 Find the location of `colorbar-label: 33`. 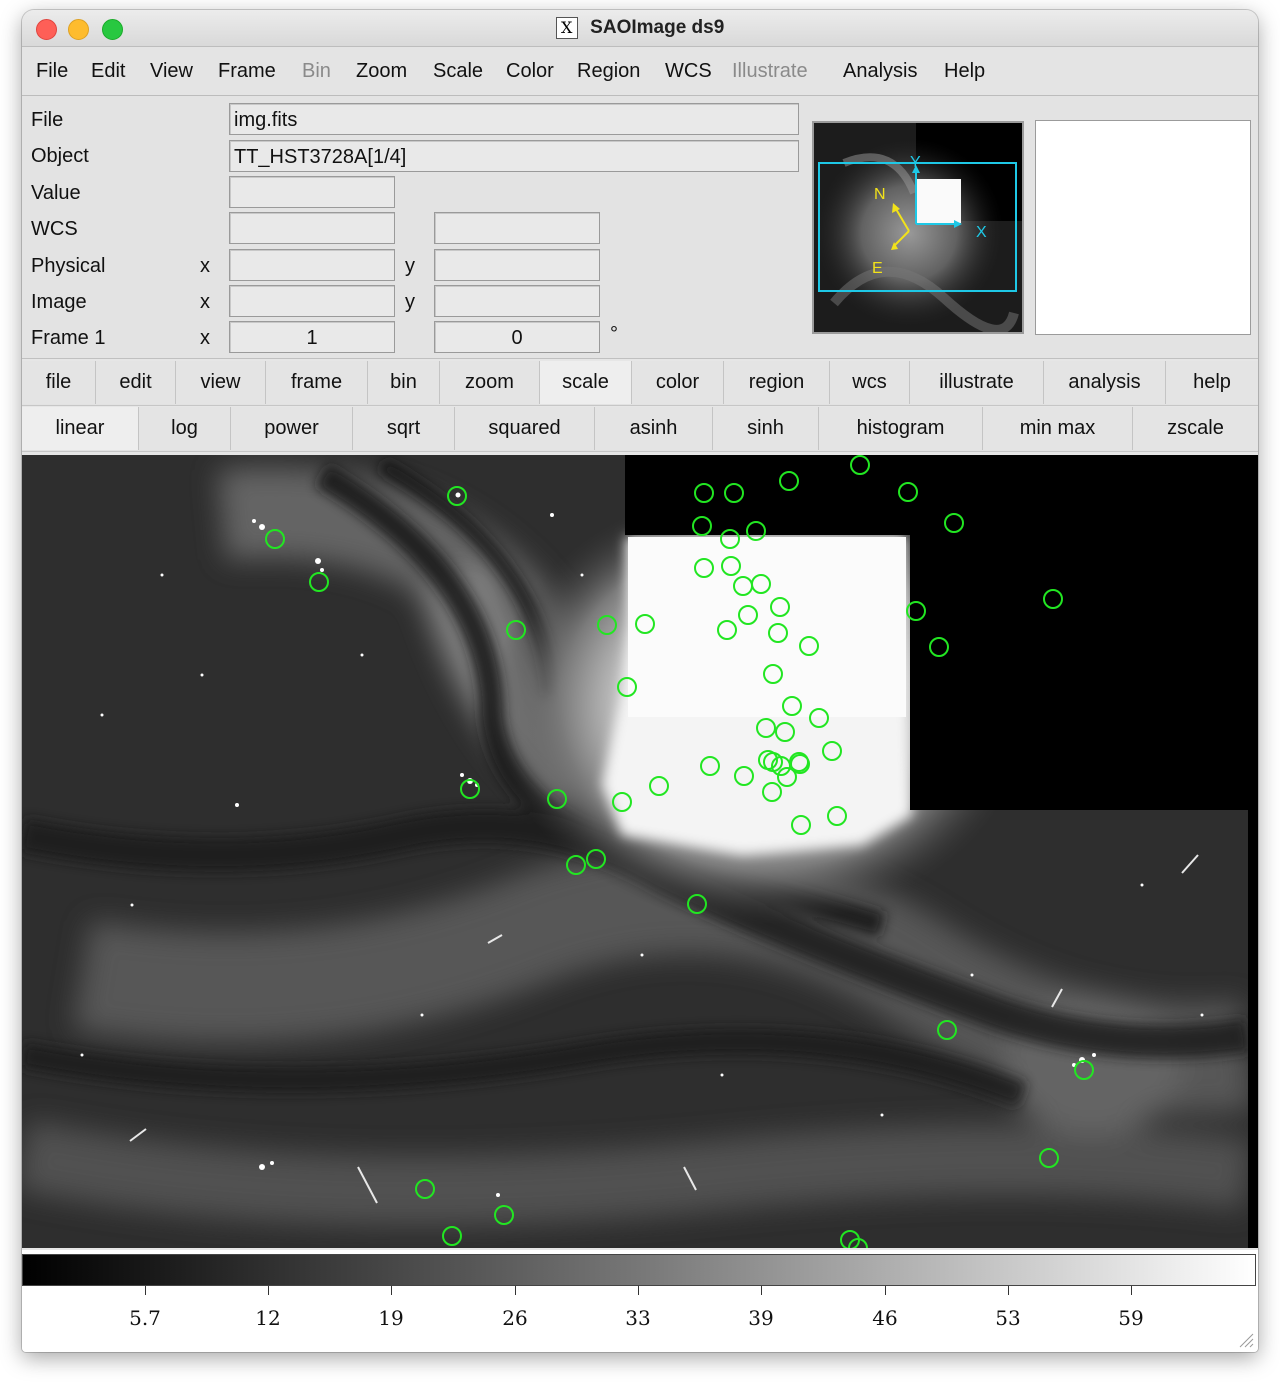

colorbar-label: 33 is located at coordinates (638, 1318).